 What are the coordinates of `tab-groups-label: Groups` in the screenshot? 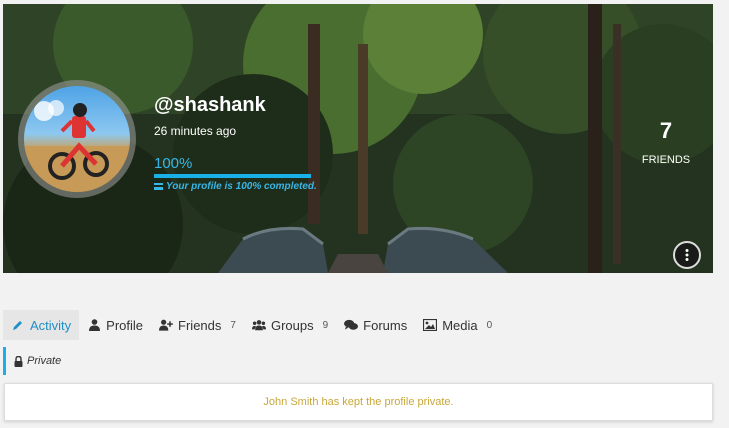 It's located at (292, 325).